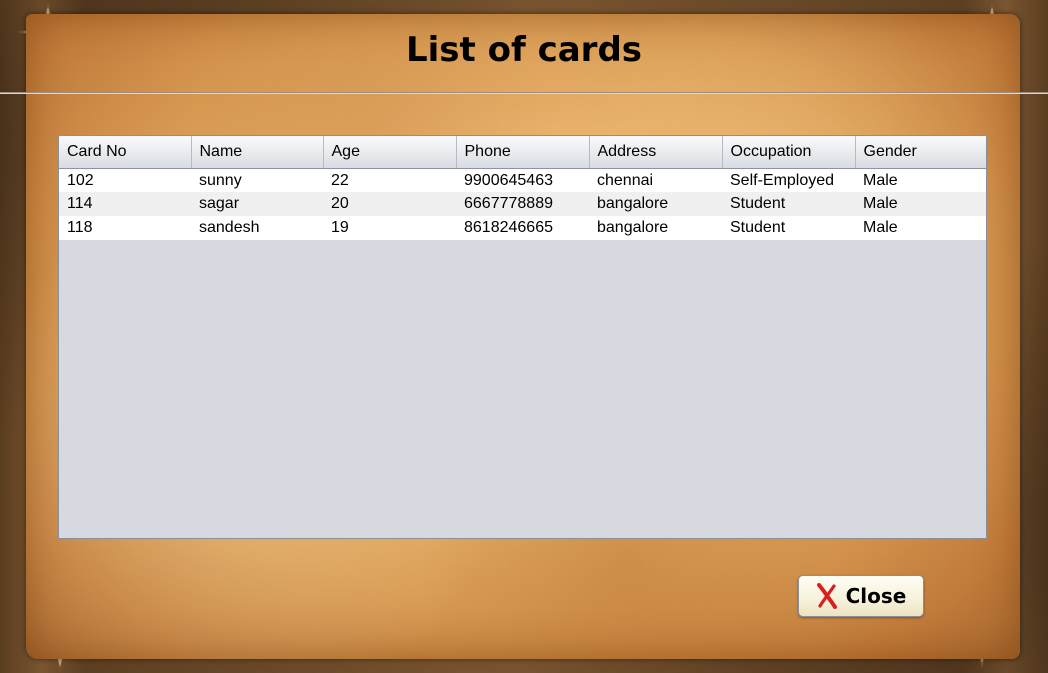 The width and height of the screenshot is (1048, 673). What do you see at coordinates (789, 152) in the screenshot?
I see `column-header-occupation: Occupation` at bounding box center [789, 152].